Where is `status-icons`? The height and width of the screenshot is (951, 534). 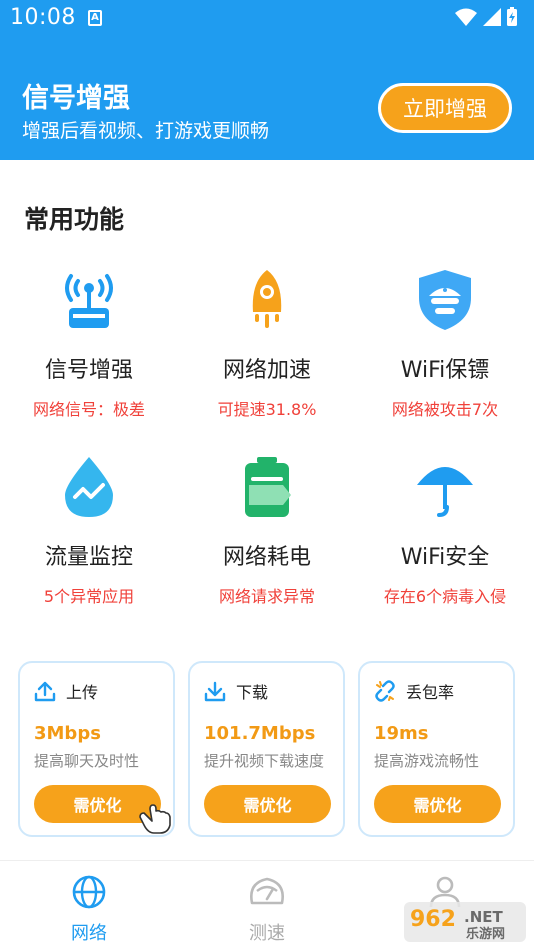
status-icons is located at coordinates (486, 17).